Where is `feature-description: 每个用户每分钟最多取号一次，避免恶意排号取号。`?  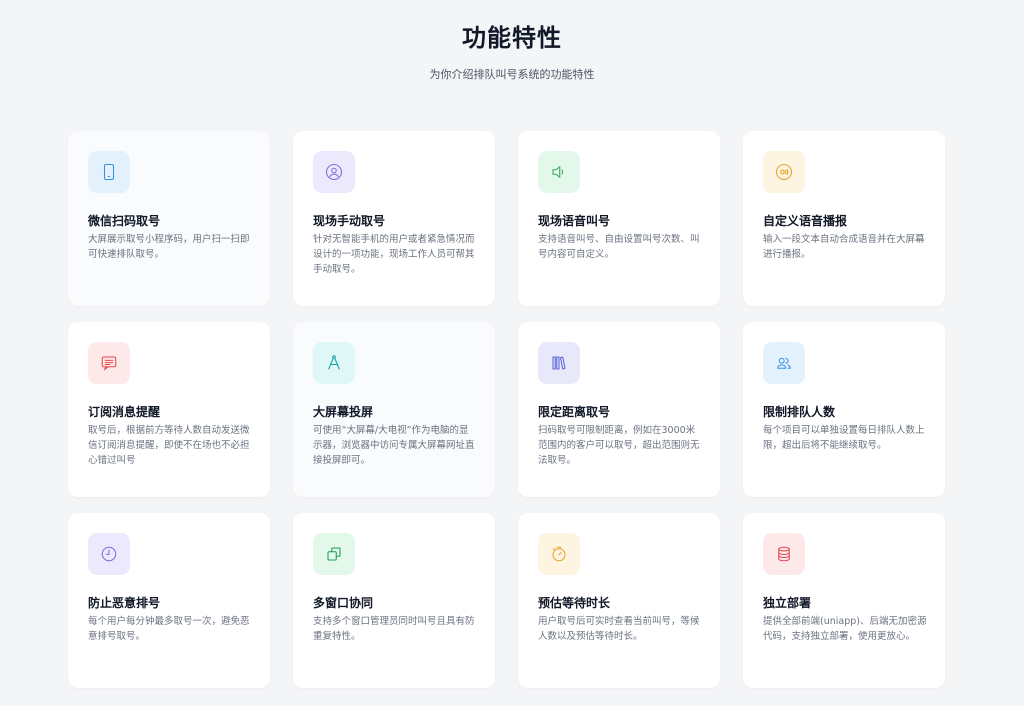 feature-description: 每个用户每分钟最多取号一次，避免恶意排号取号。 is located at coordinates (169, 629).